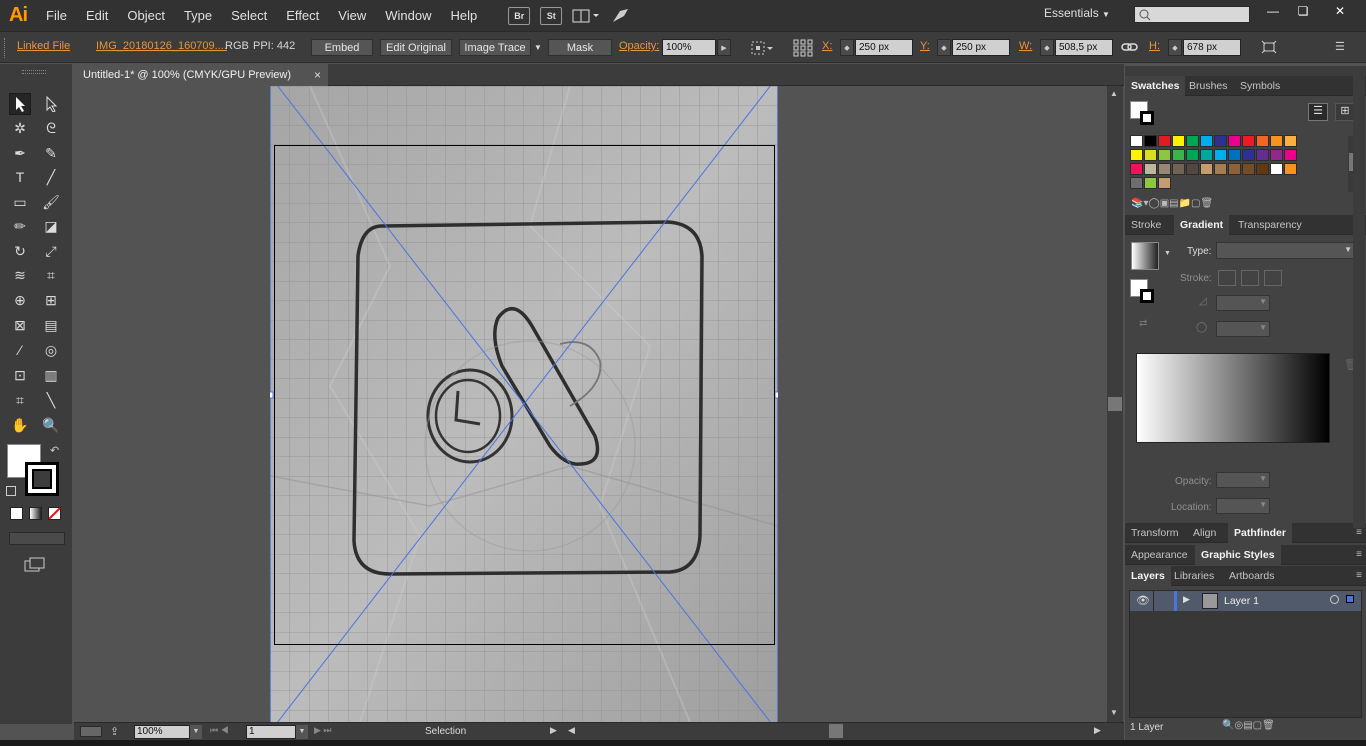  I want to click on embed-button: Embed, so click(342, 47).